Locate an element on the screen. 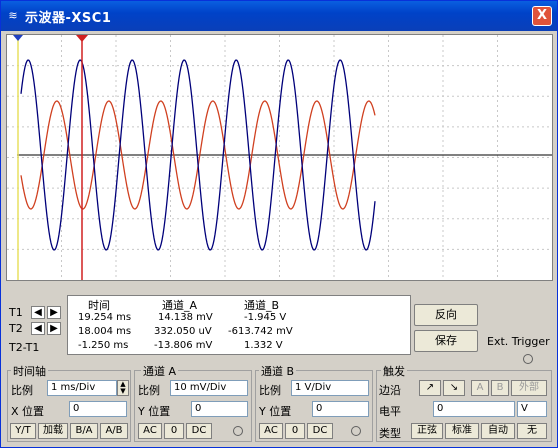  trigger-type-single-button: 正弦 is located at coordinates (427, 431).